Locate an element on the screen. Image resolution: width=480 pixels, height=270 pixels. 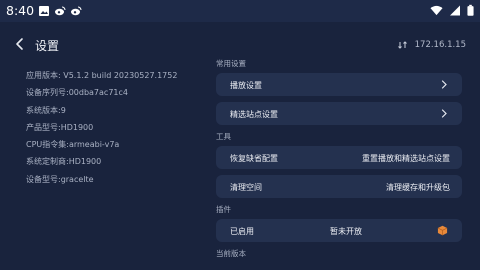
featured-sites-settings-item: 精选站点设置 is located at coordinates (339, 113).